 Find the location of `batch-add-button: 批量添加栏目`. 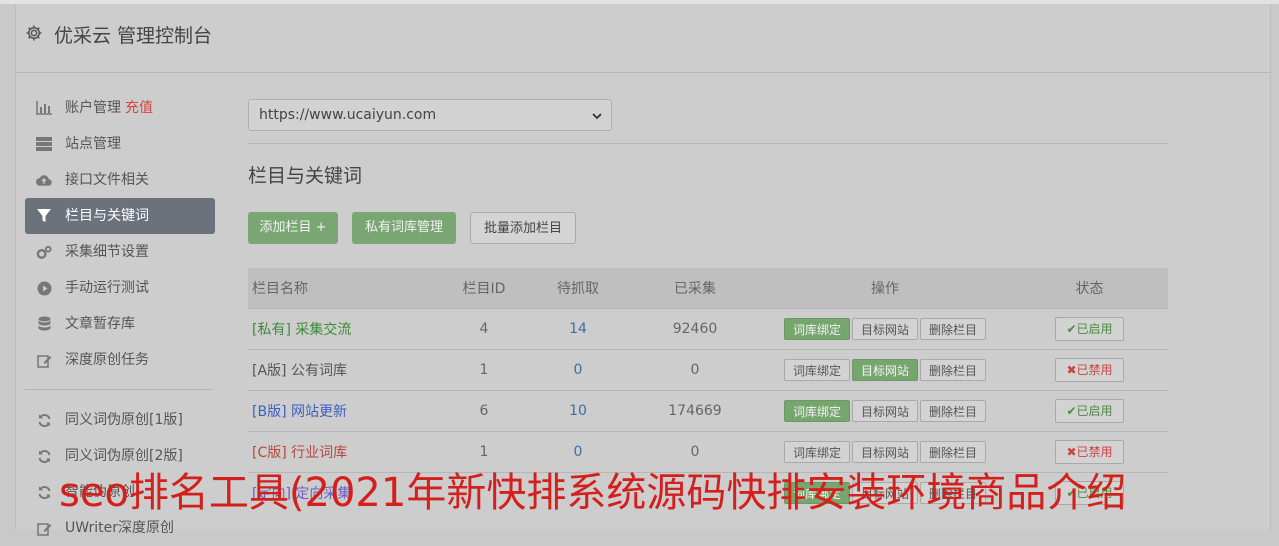

batch-add-button: 批量添加栏目 is located at coordinates (523, 228).